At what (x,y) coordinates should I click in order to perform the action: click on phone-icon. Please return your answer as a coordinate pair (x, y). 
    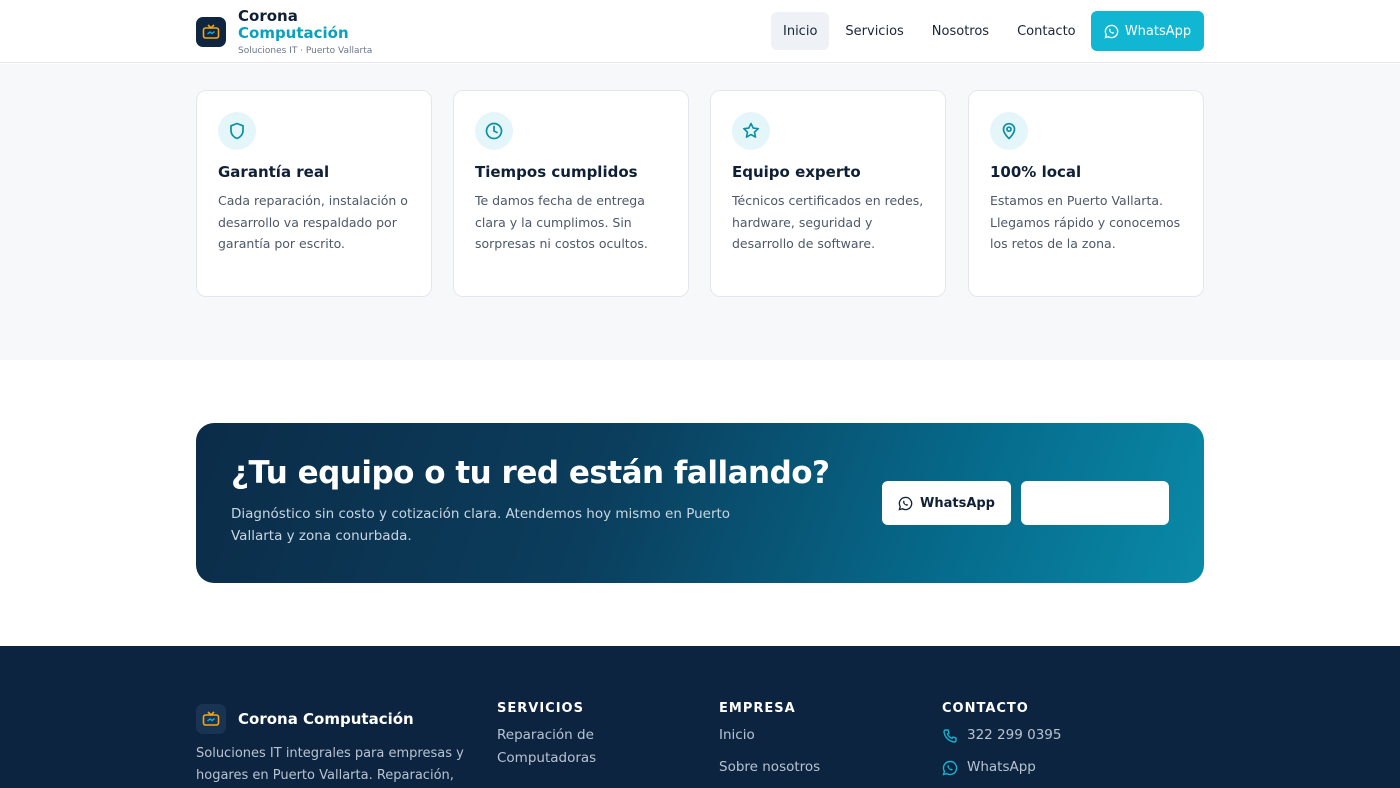
    Looking at the image, I should click on (950, 735).